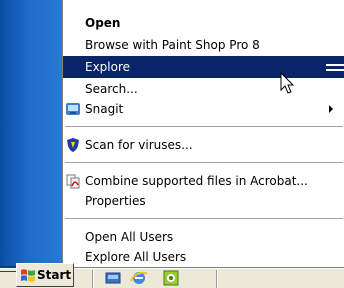 The width and height of the screenshot is (344, 288). What do you see at coordinates (113, 278) in the screenshot?
I see `show-desktop-icon` at bounding box center [113, 278].